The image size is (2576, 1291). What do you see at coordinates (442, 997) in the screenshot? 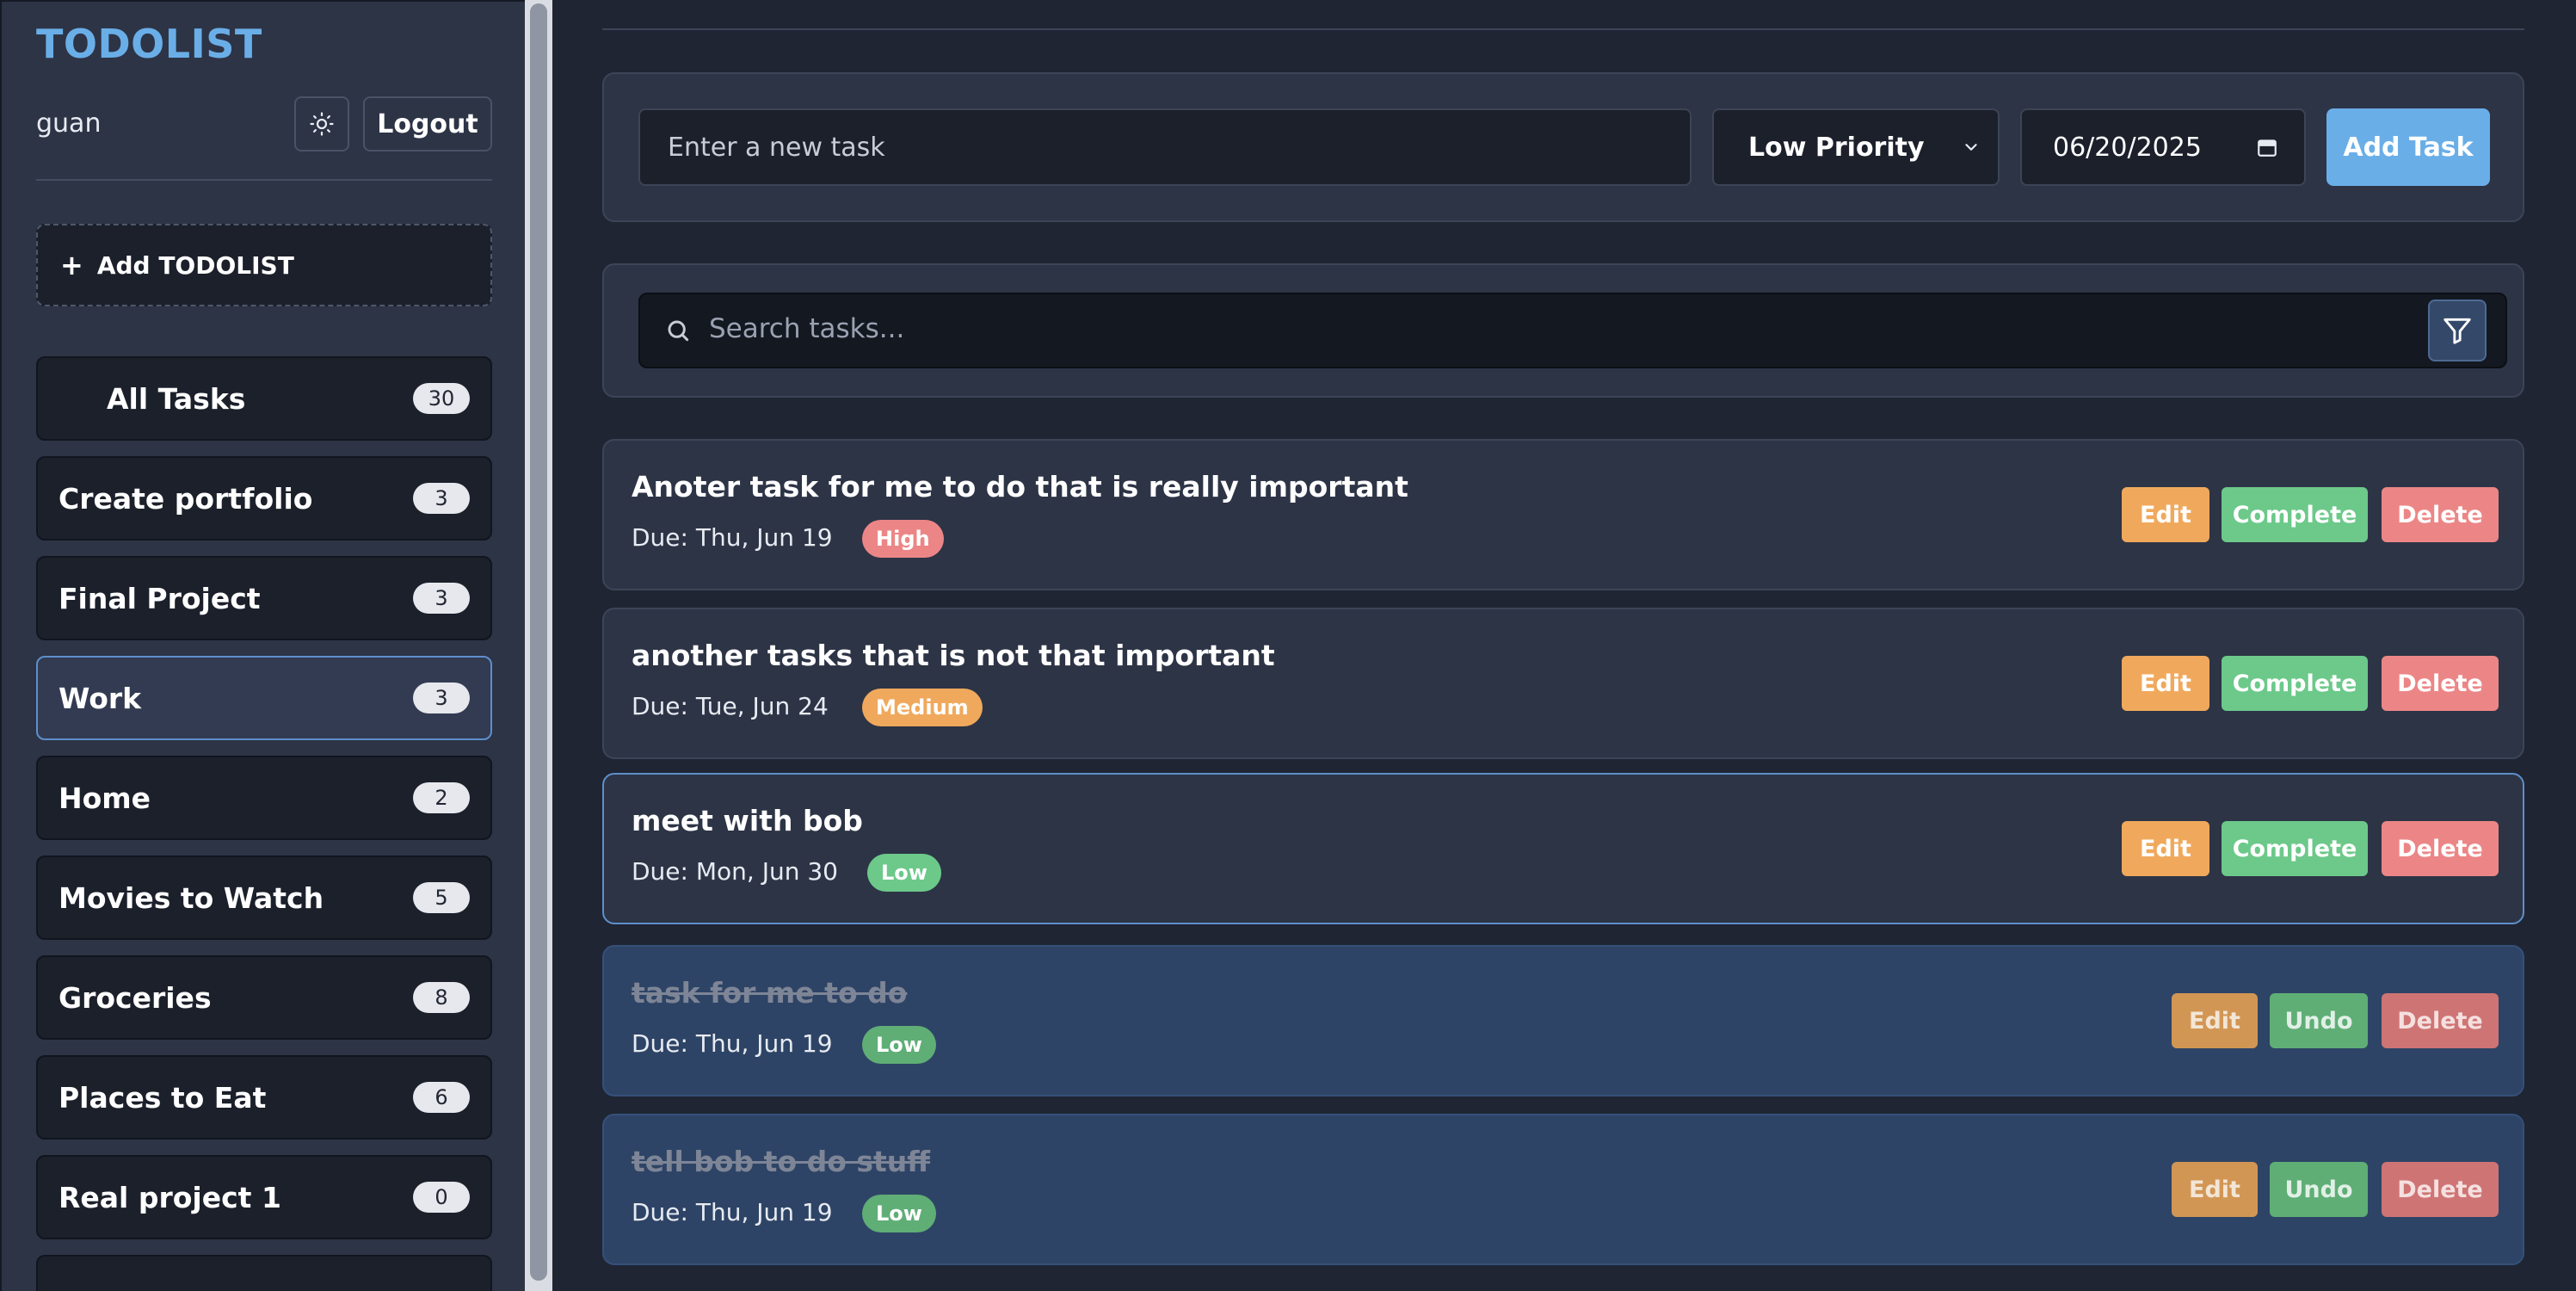
I see `count-badge: 8` at bounding box center [442, 997].